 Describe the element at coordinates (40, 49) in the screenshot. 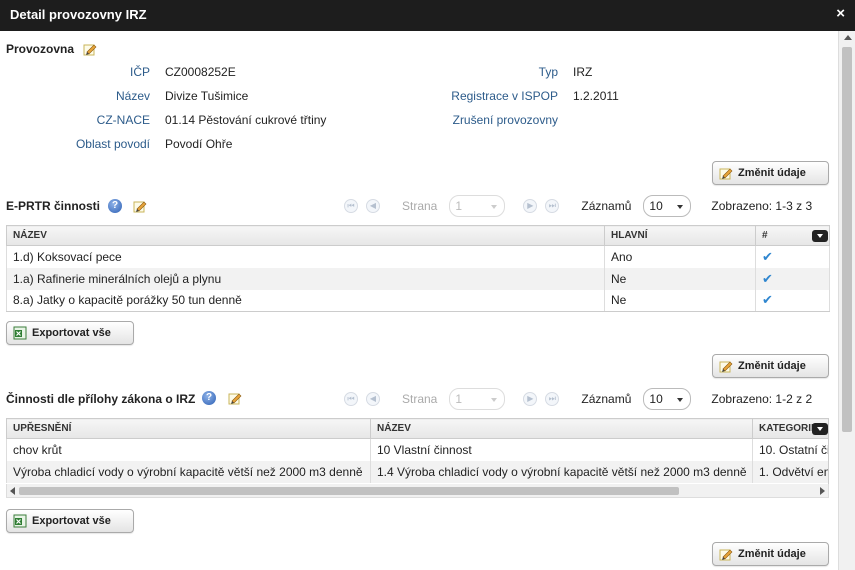

I see `provozovna-title: Provozovna` at that location.